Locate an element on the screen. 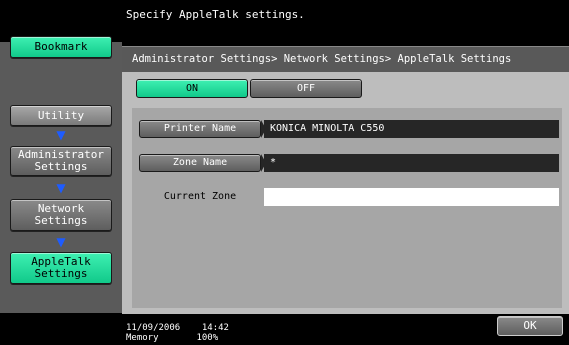 The height and width of the screenshot is (345, 569). sidebar-item-administrator-settings: Administrator Settings is located at coordinates (61, 161).